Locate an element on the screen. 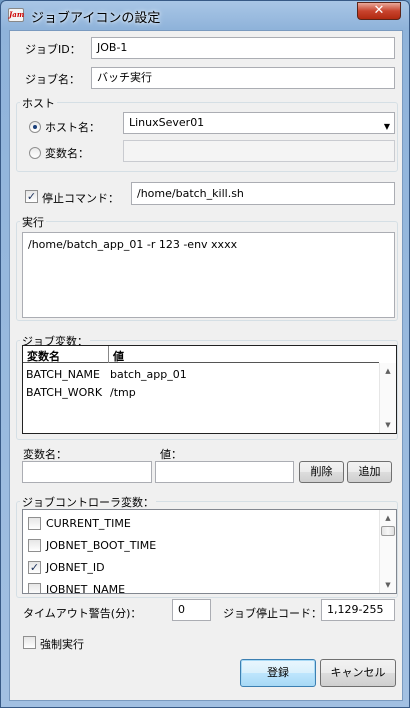  close-button: ✕ is located at coordinates (379, 11).